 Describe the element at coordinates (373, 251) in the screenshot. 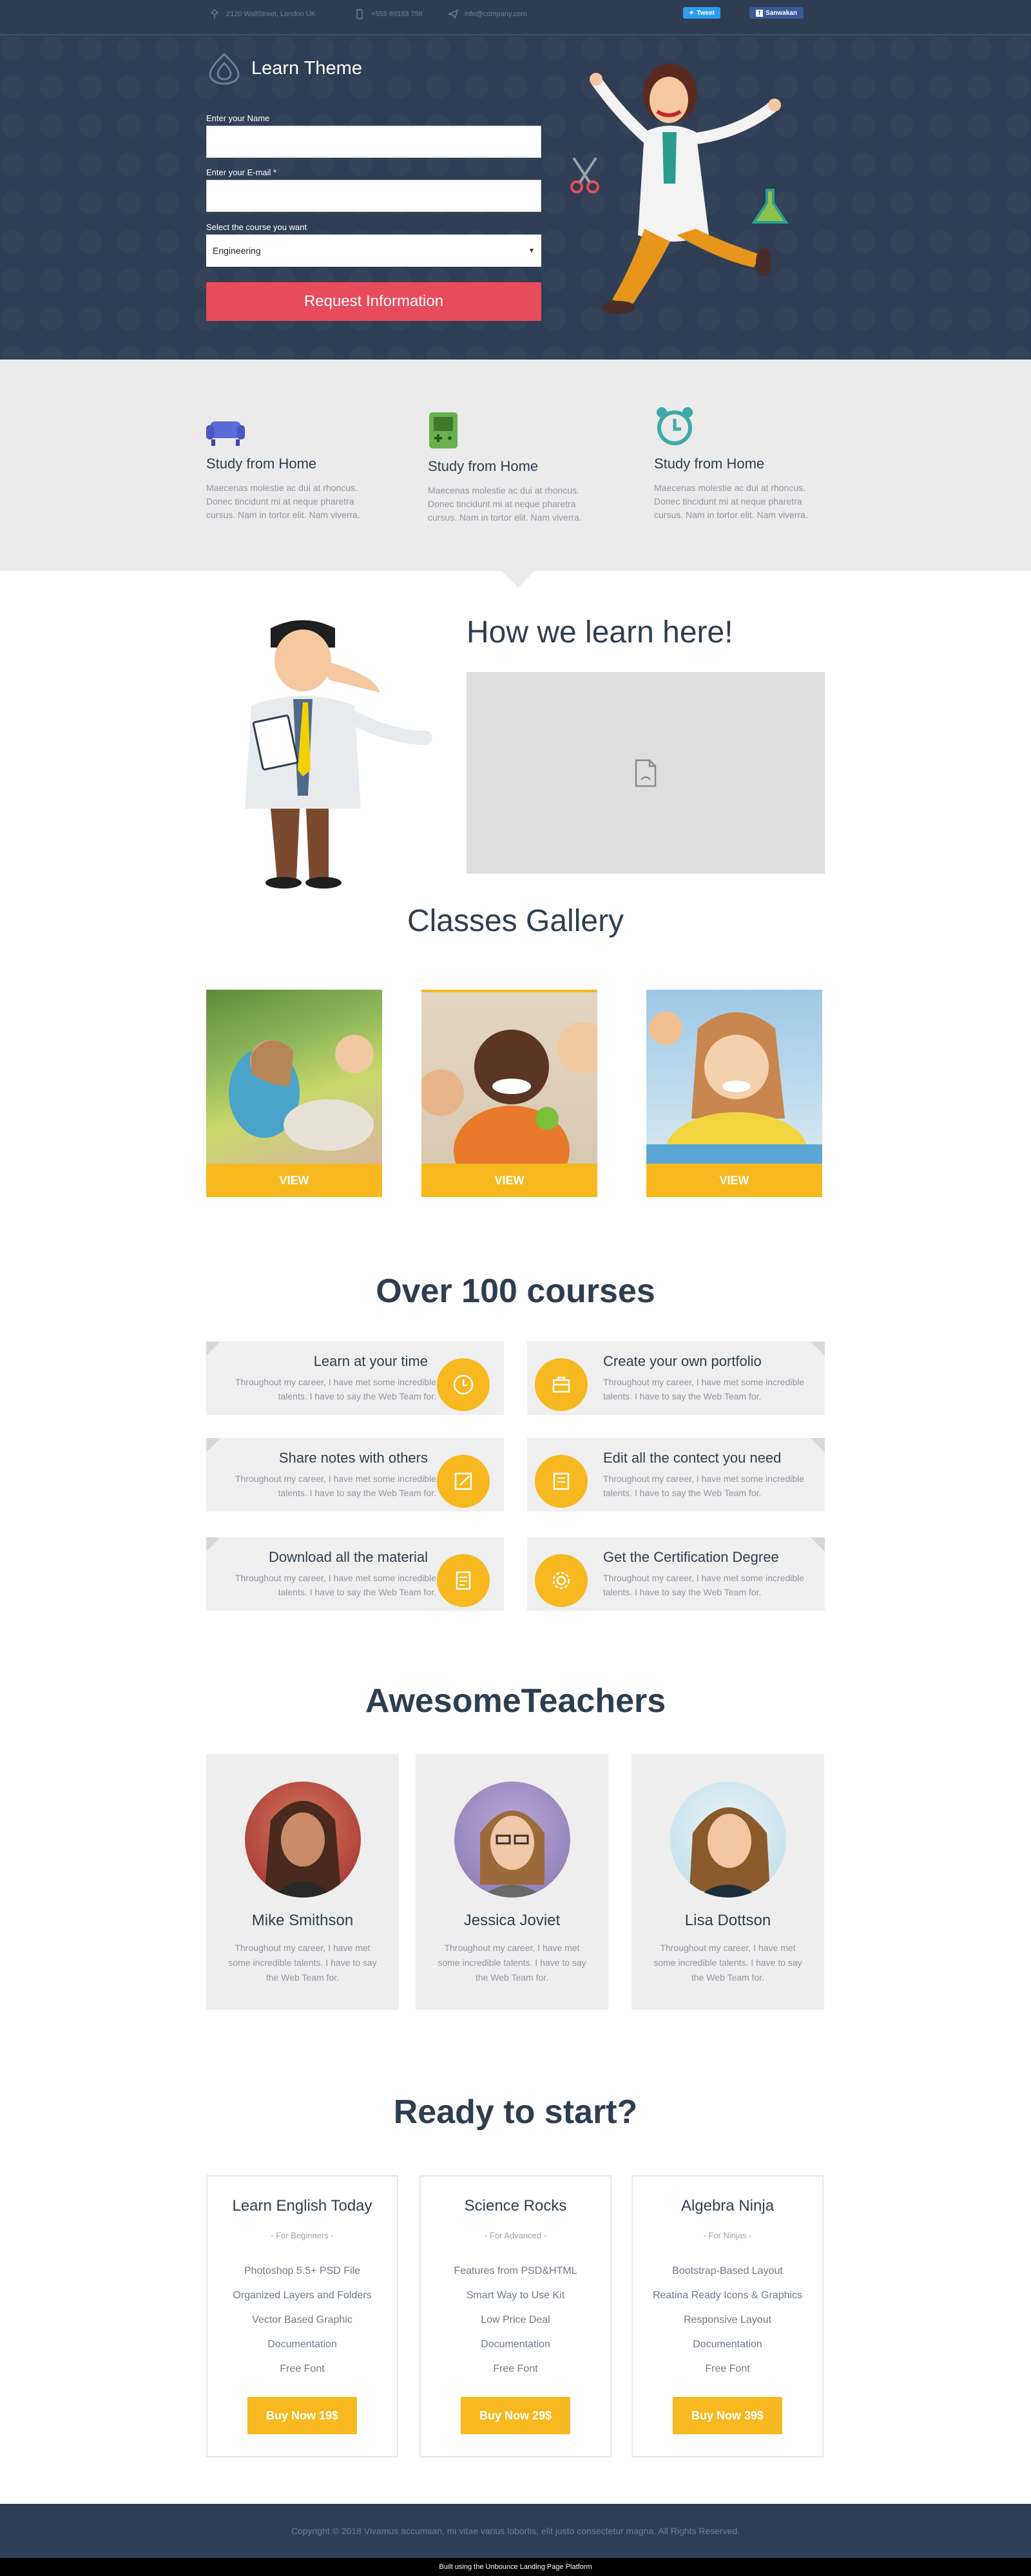

I see `course-select: Engineering ▼` at that location.